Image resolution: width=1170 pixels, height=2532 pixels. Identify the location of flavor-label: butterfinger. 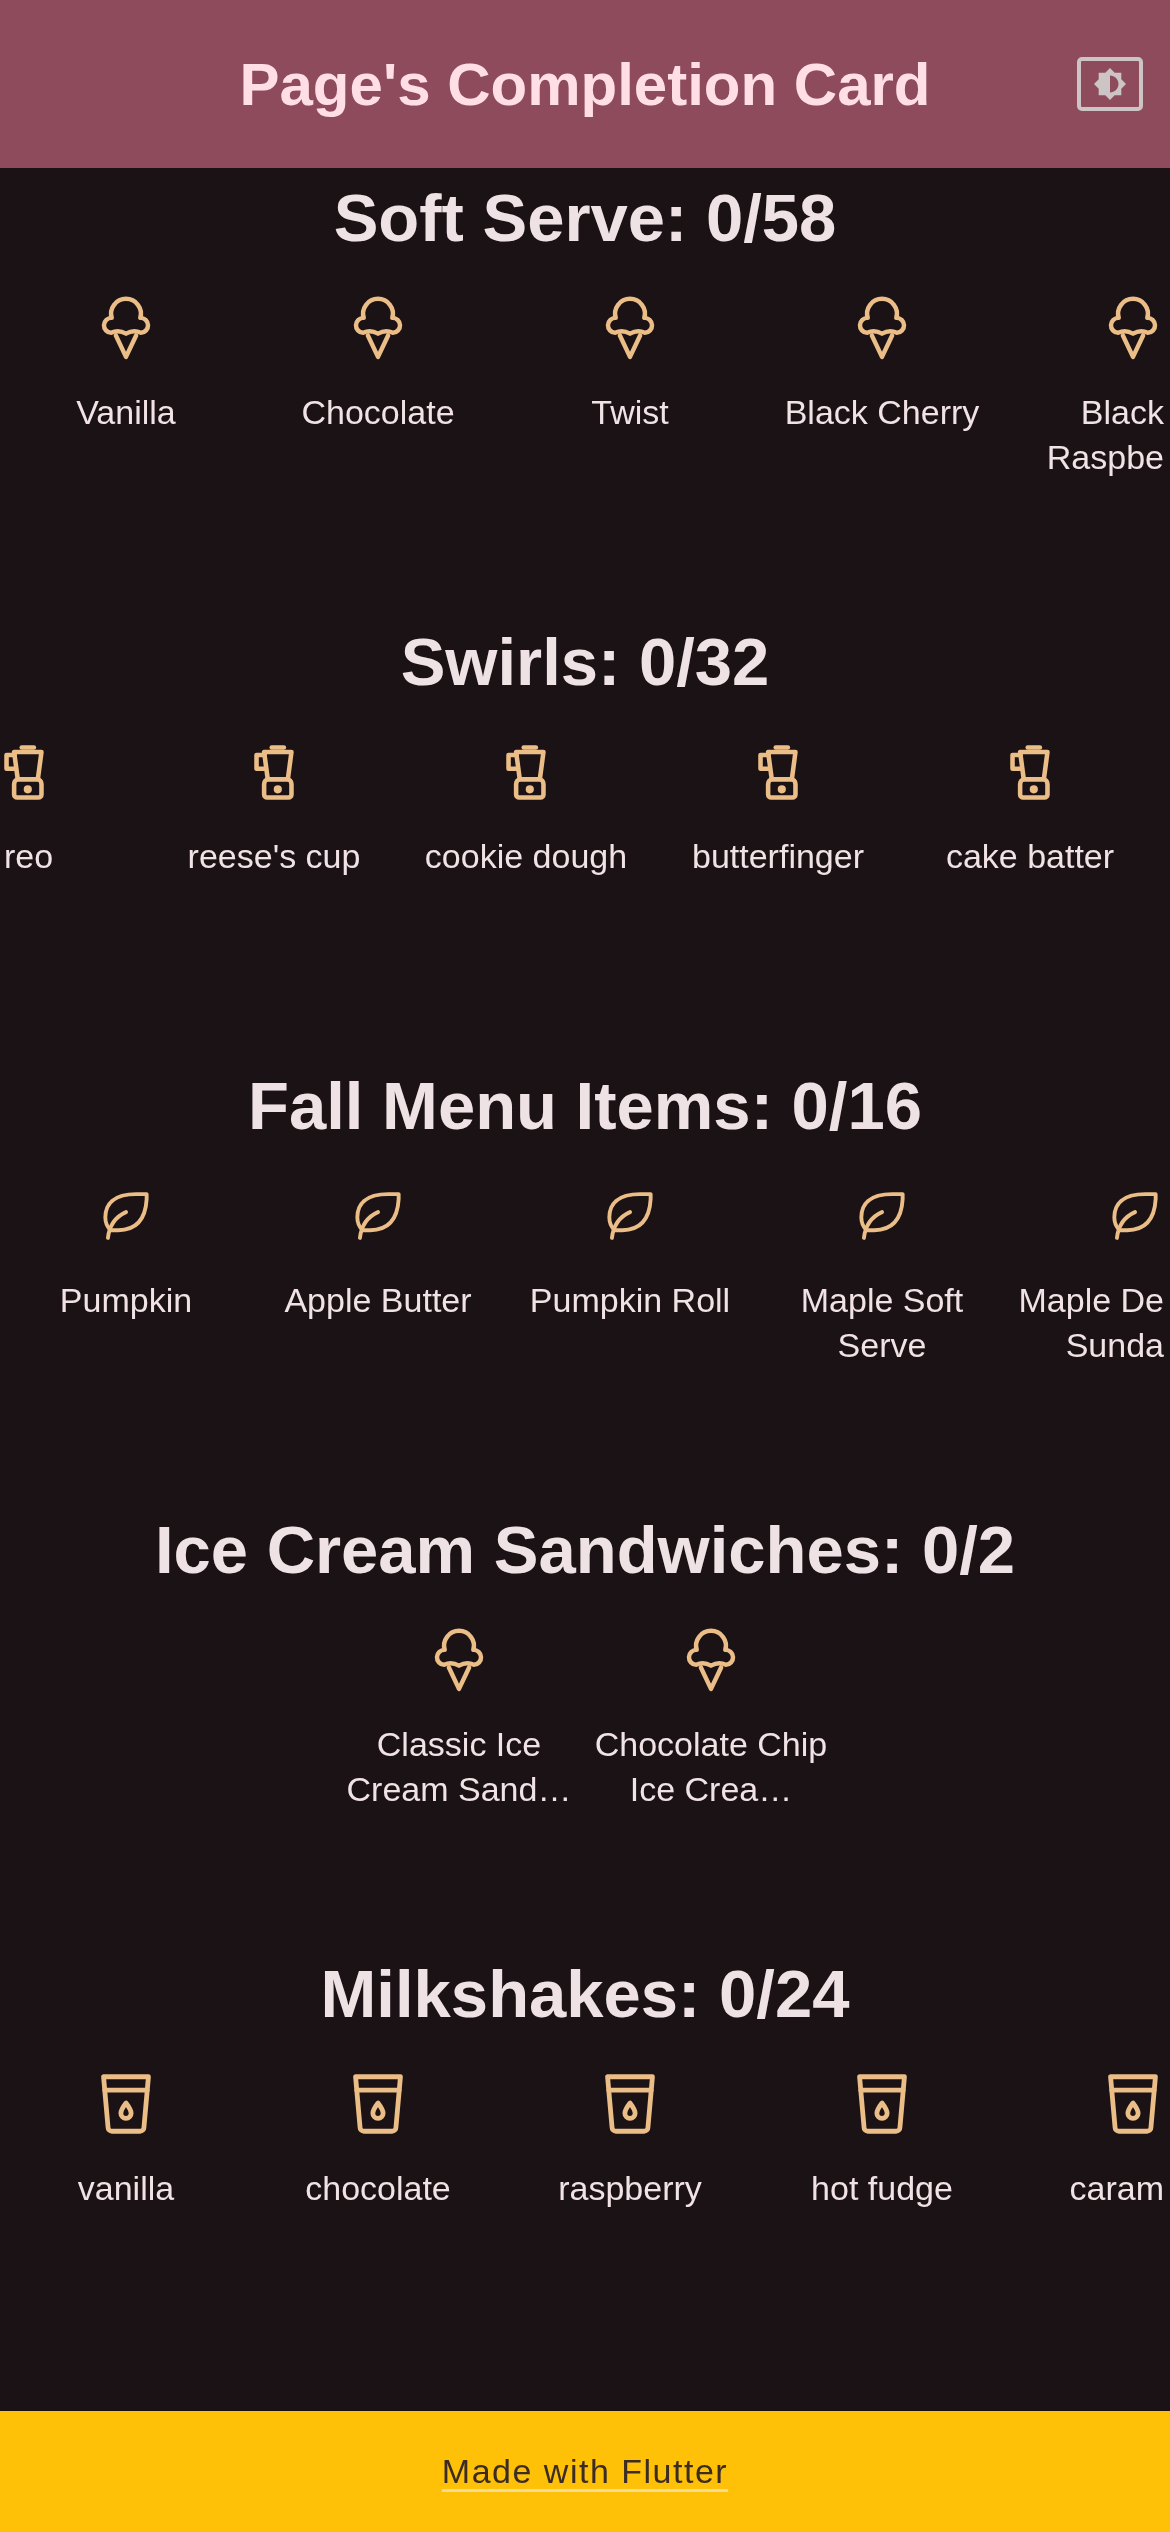
(778, 856).